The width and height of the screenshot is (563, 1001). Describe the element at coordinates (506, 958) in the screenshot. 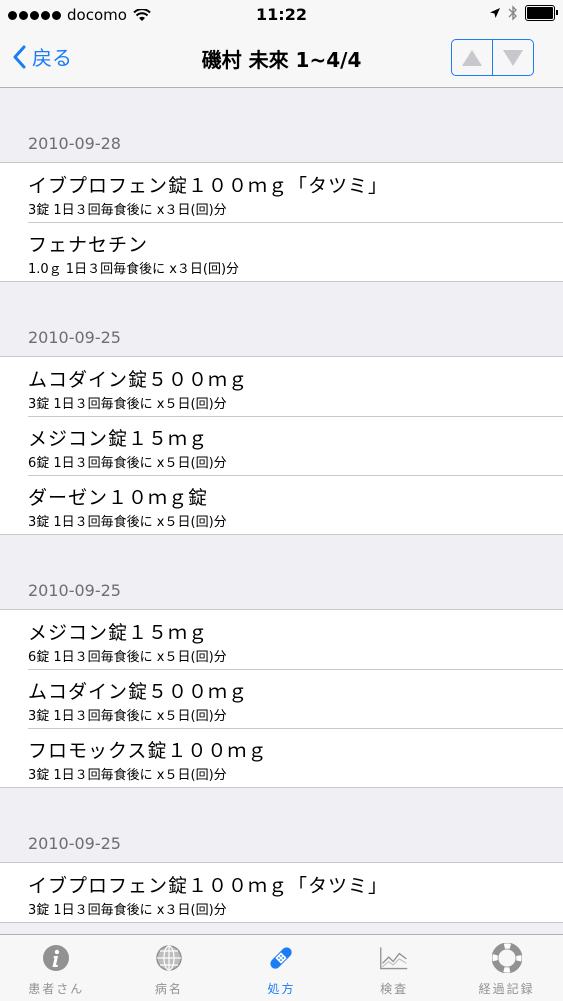

I see `lifebuoy-icon` at that location.